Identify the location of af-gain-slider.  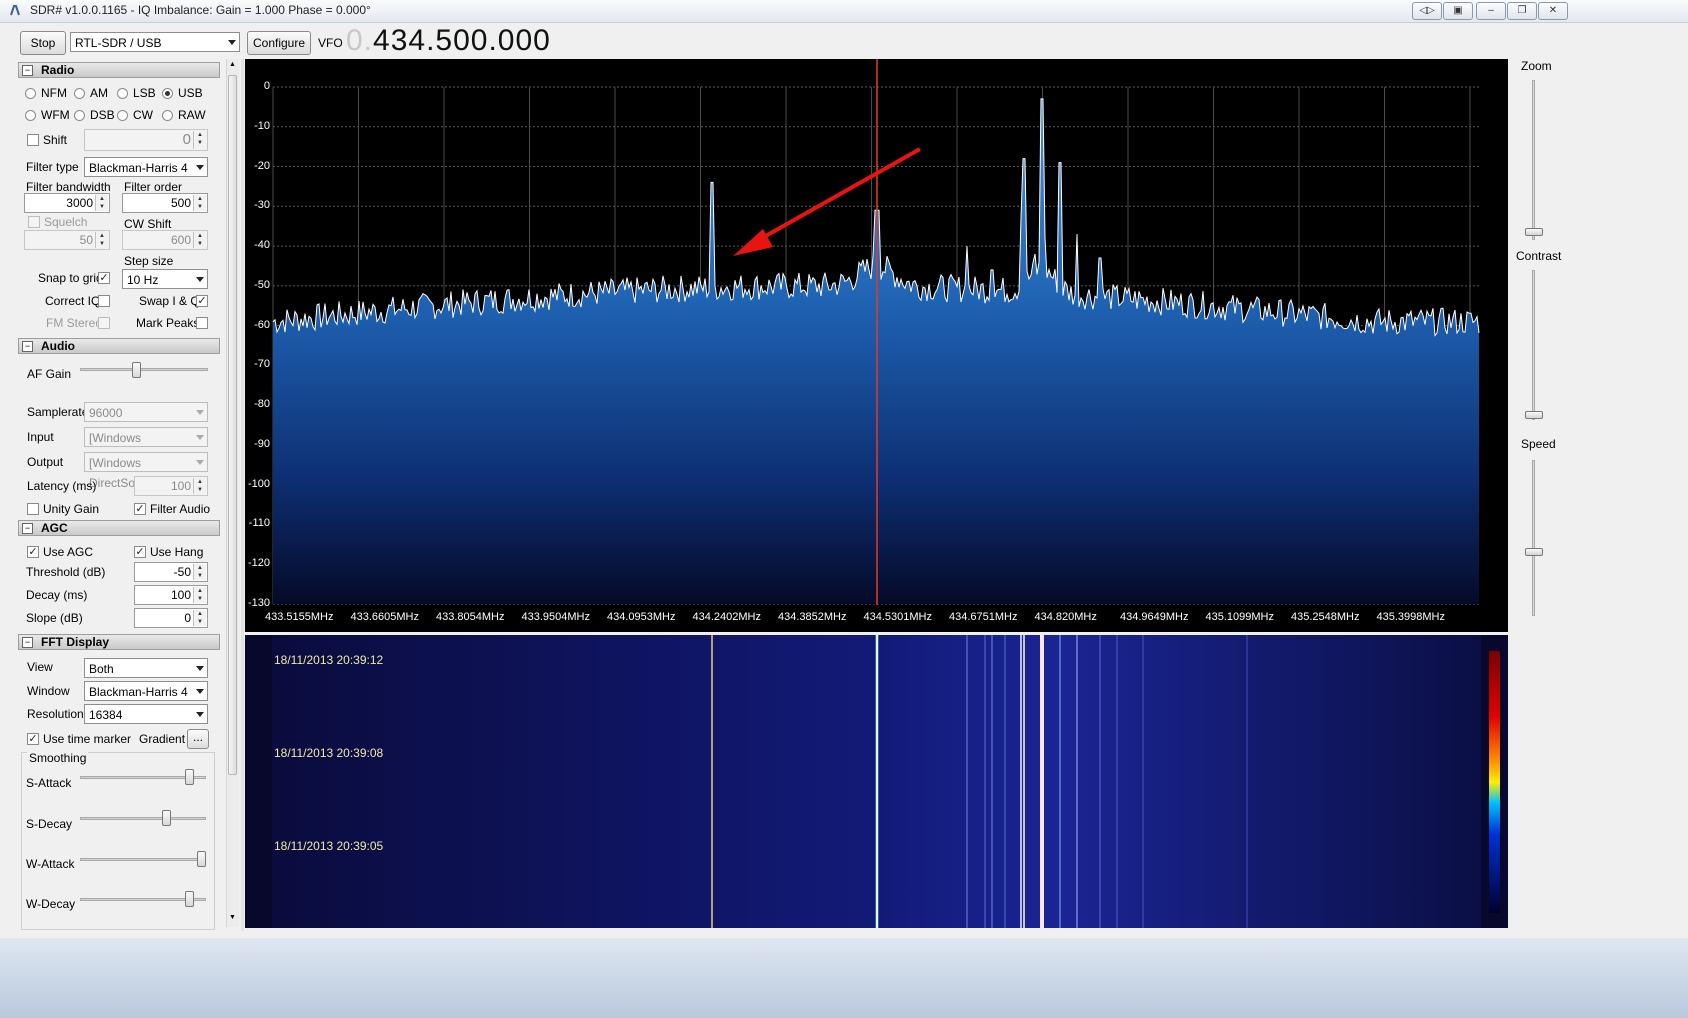
(136, 370).